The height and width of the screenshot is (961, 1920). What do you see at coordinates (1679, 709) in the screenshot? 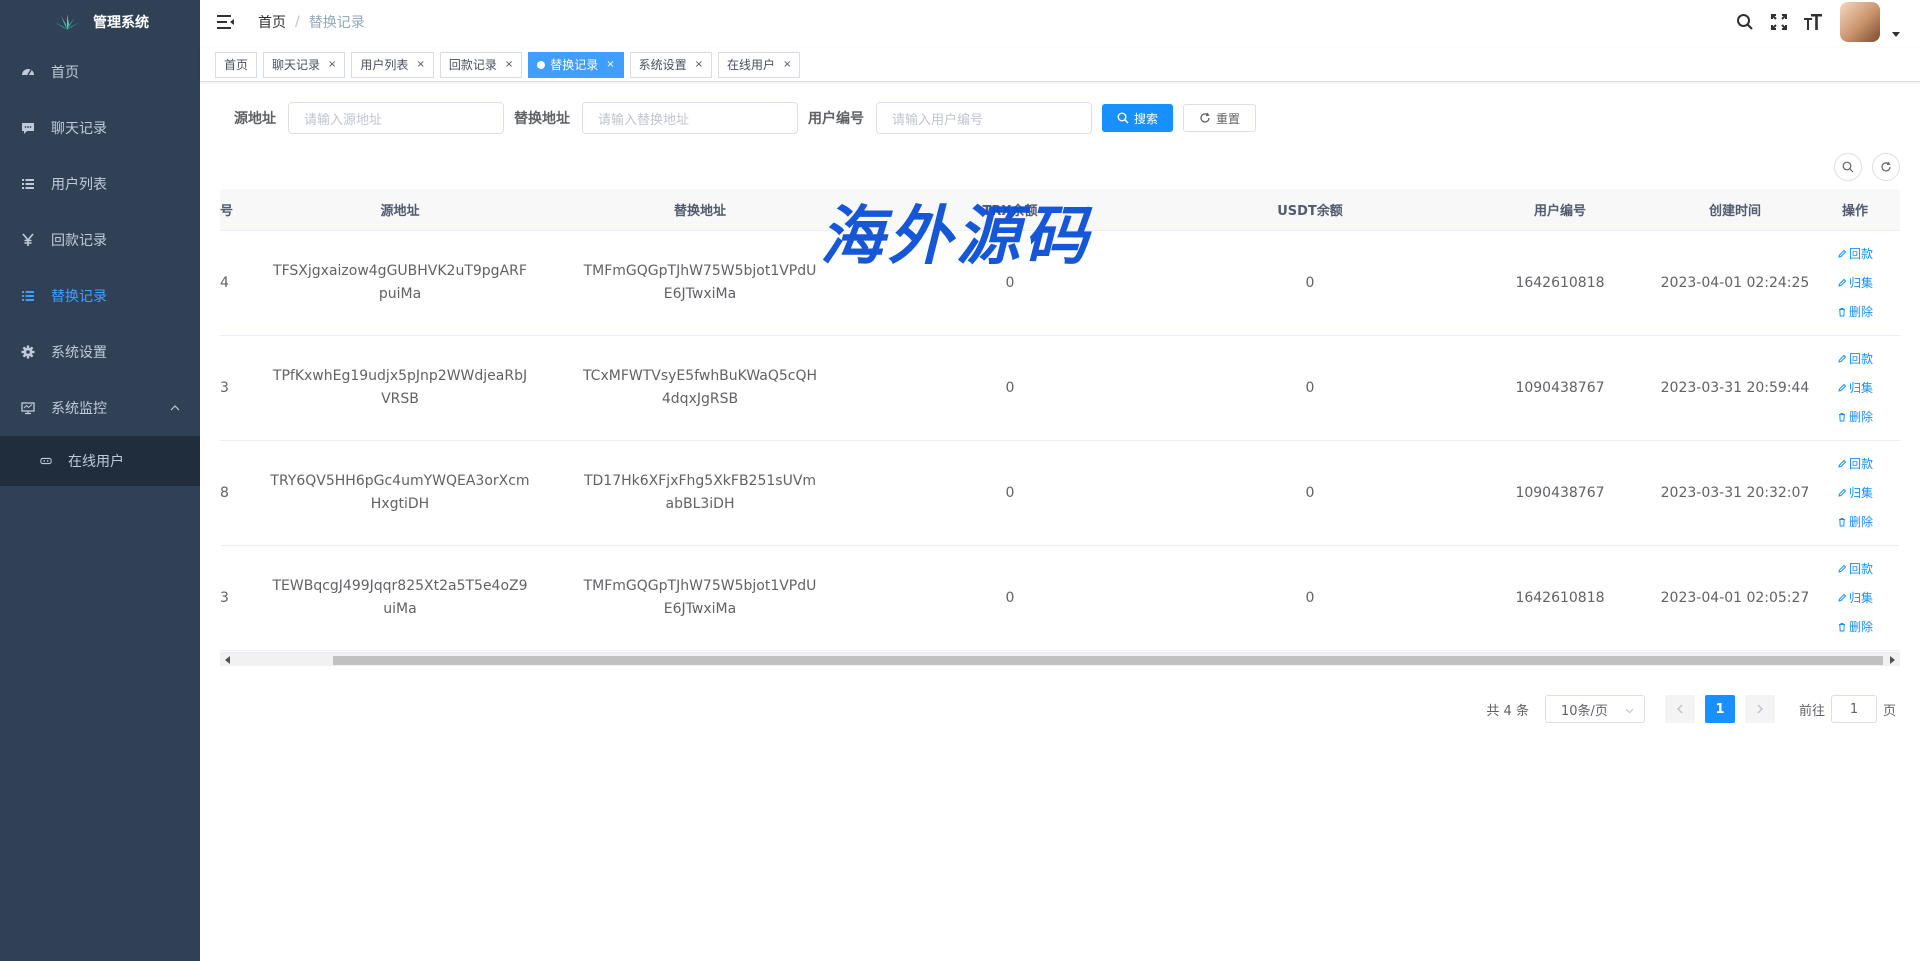
I see `prev-page-button` at bounding box center [1679, 709].